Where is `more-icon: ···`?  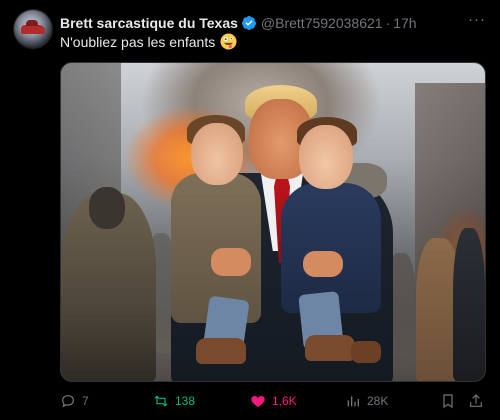 more-icon: ··· is located at coordinates (477, 20).